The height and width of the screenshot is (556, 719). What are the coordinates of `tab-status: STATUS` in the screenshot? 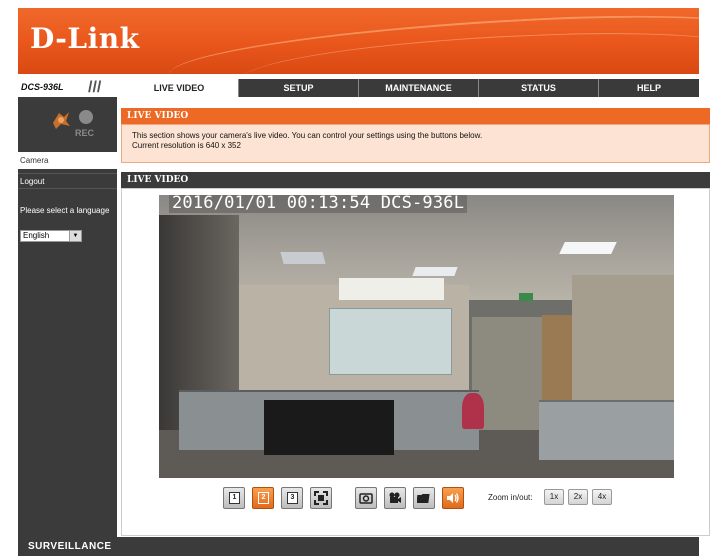 It's located at (538, 88).